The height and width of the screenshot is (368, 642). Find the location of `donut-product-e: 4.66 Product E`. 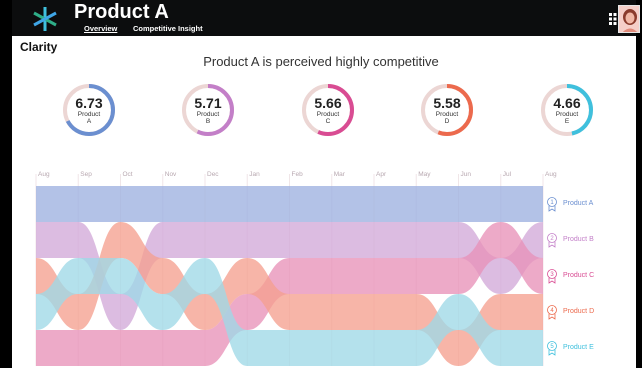

donut-product-e: 4.66 Product E is located at coordinates (567, 110).